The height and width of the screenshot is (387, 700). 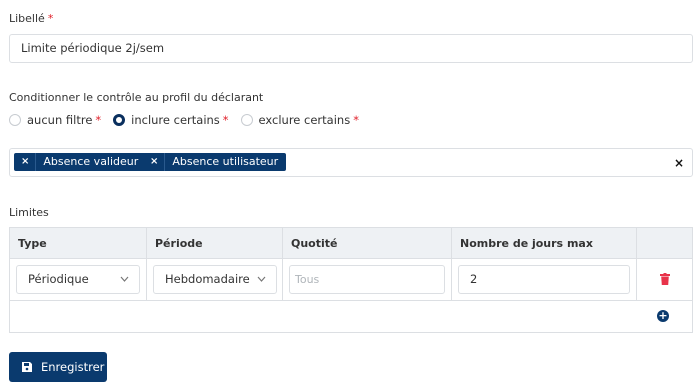 I want to click on libelle-input-value: Limite périodique 2j/sem, so click(x=93, y=48).